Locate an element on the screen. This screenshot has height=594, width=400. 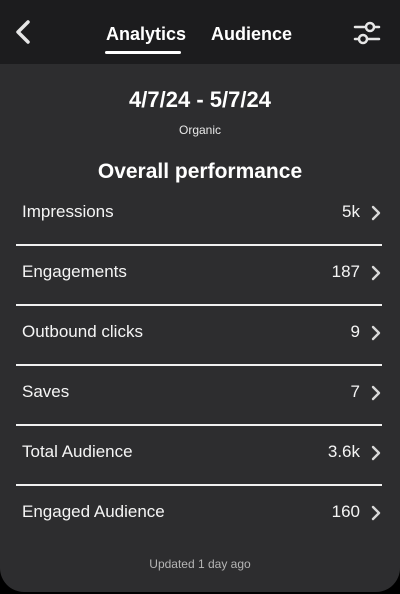
date-range: 4/7/24 - 5/7/24 is located at coordinates (200, 100).